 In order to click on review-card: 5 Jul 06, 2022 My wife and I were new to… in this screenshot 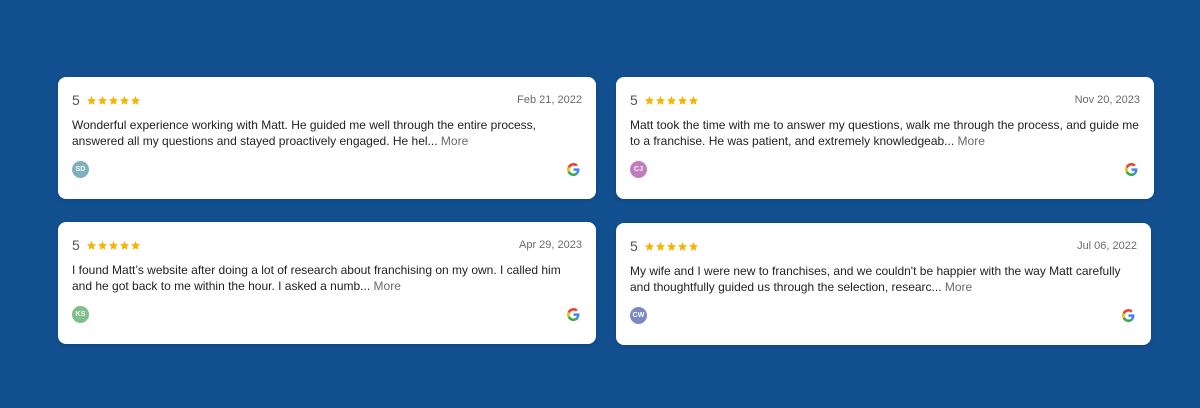, I will do `click(883, 284)`.